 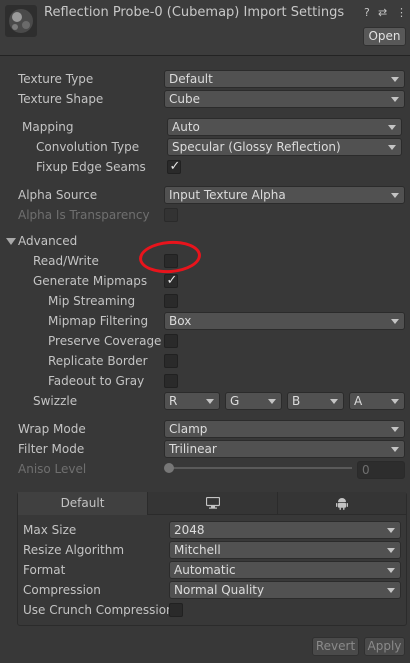 I want to click on replicate-border-checkbox, so click(x=171, y=361).